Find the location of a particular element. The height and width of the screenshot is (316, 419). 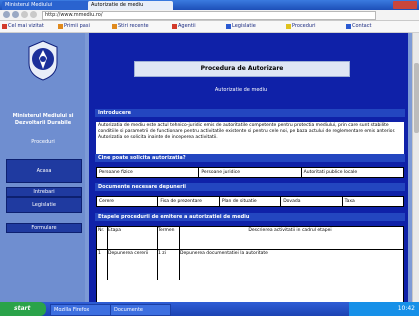

table-cell: Persoane juridice is located at coordinates (250, 172).